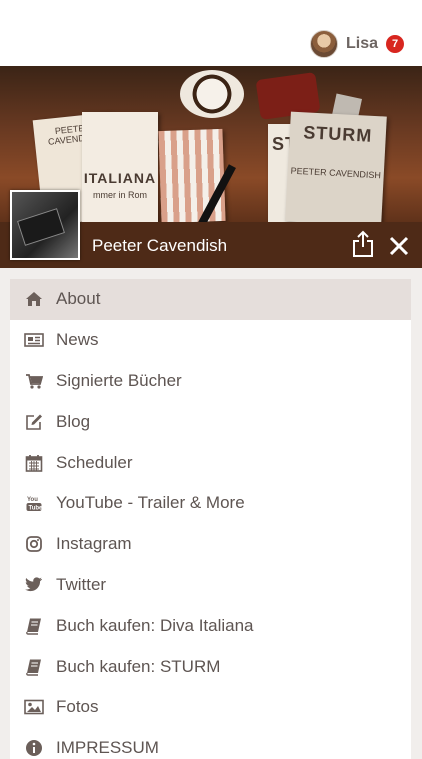  Describe the element at coordinates (337, 134) in the screenshot. I see `book-title-text: STURM` at that location.